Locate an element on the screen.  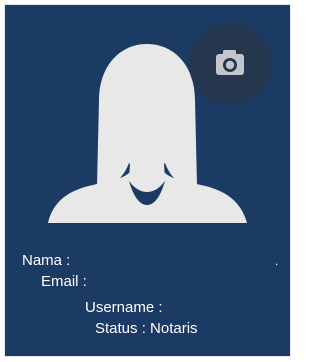
nama-field: Nama : is located at coordinates (46, 261).